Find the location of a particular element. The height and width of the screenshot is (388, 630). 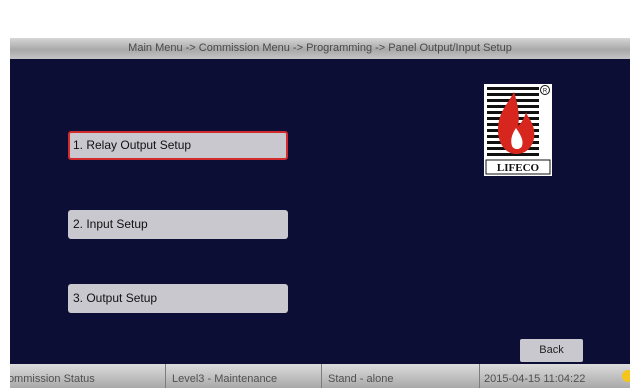

status-light-icon is located at coordinates (626, 376).